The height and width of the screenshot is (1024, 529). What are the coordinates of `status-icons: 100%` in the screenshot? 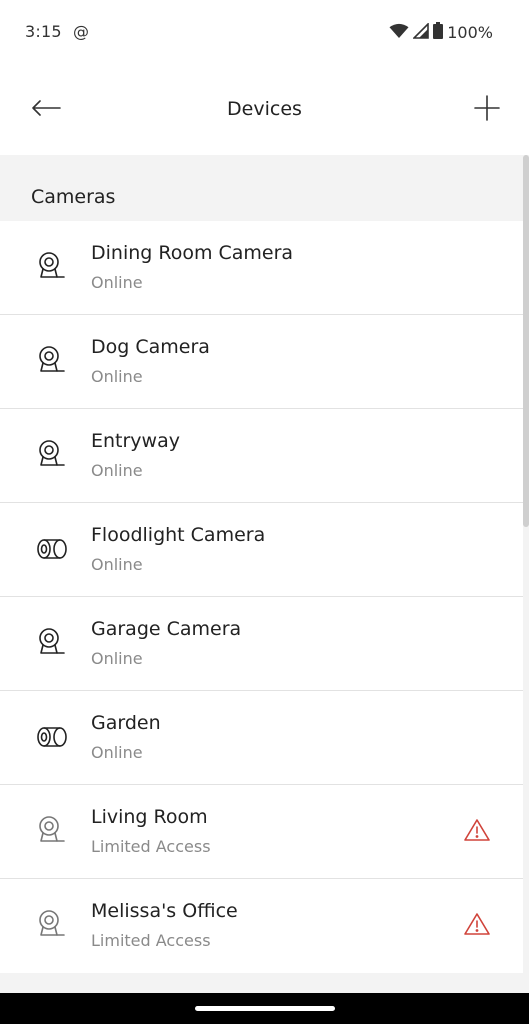 It's located at (441, 32).